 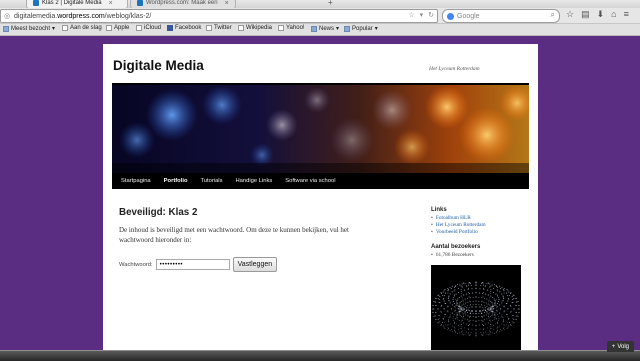 I want to click on bookmark-icloud: iCloud, so click(x=148, y=28).